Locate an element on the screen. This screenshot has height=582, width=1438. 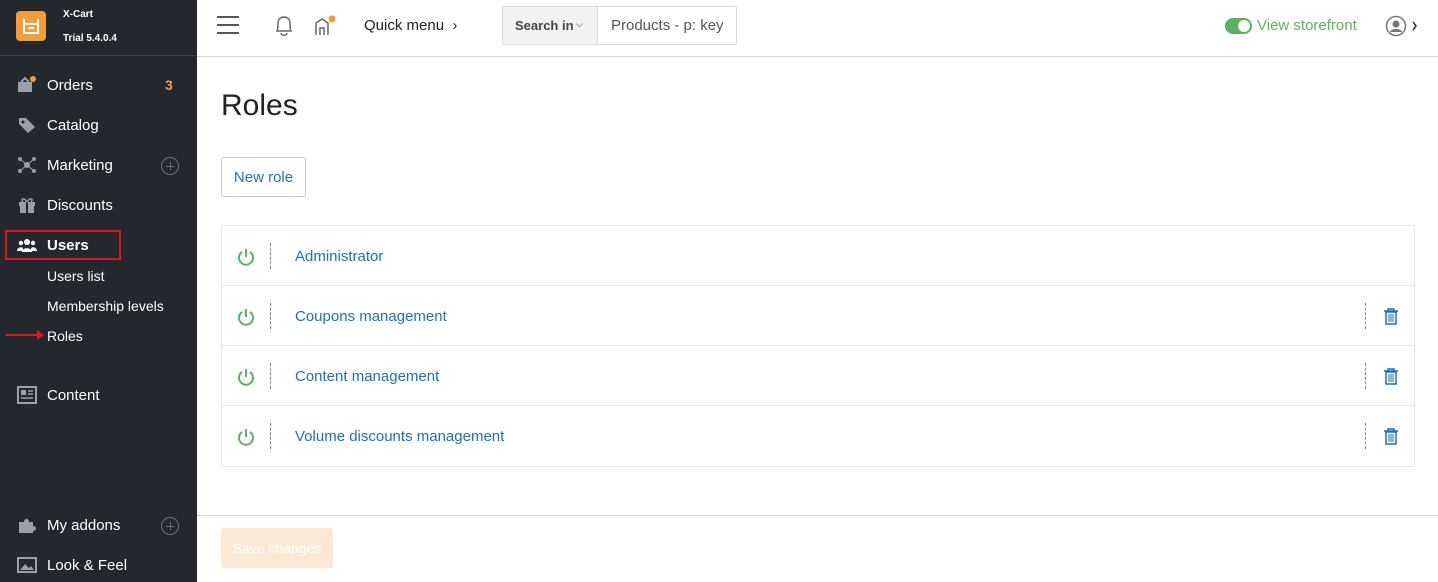
sidebar-item-label: Content is located at coordinates (73, 395).